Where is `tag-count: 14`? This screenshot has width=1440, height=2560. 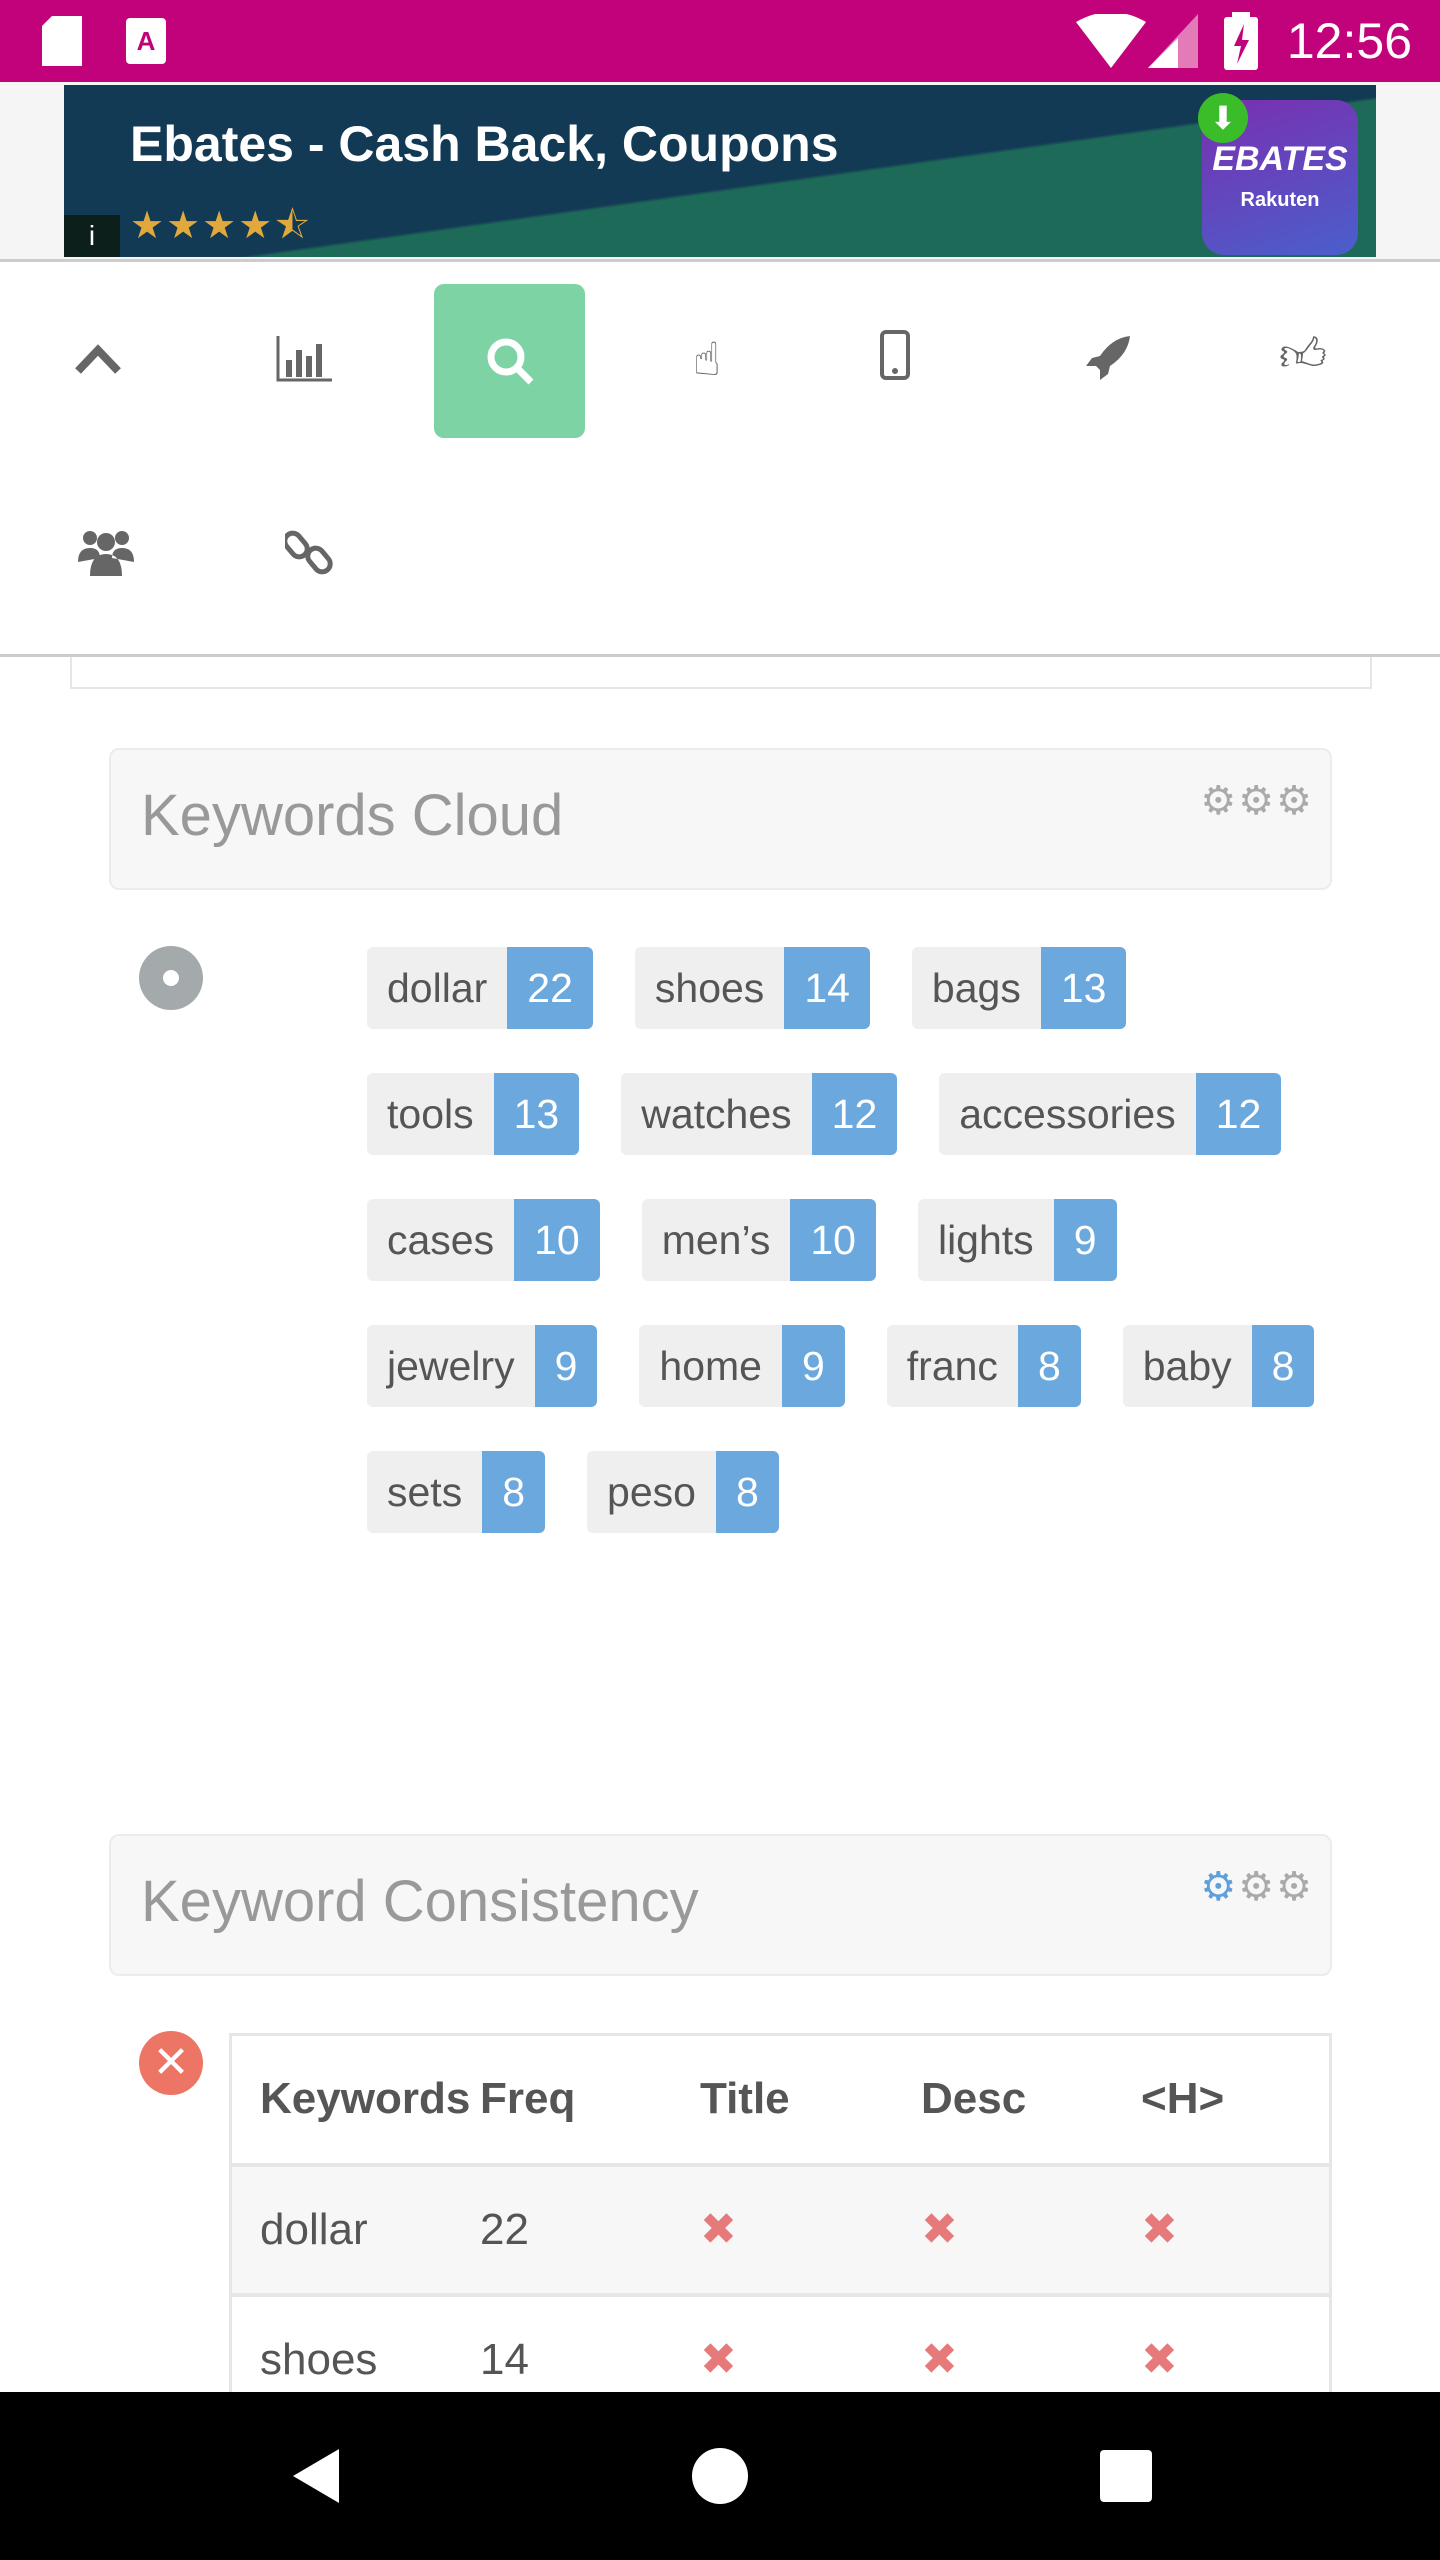 tag-count: 14 is located at coordinates (827, 988).